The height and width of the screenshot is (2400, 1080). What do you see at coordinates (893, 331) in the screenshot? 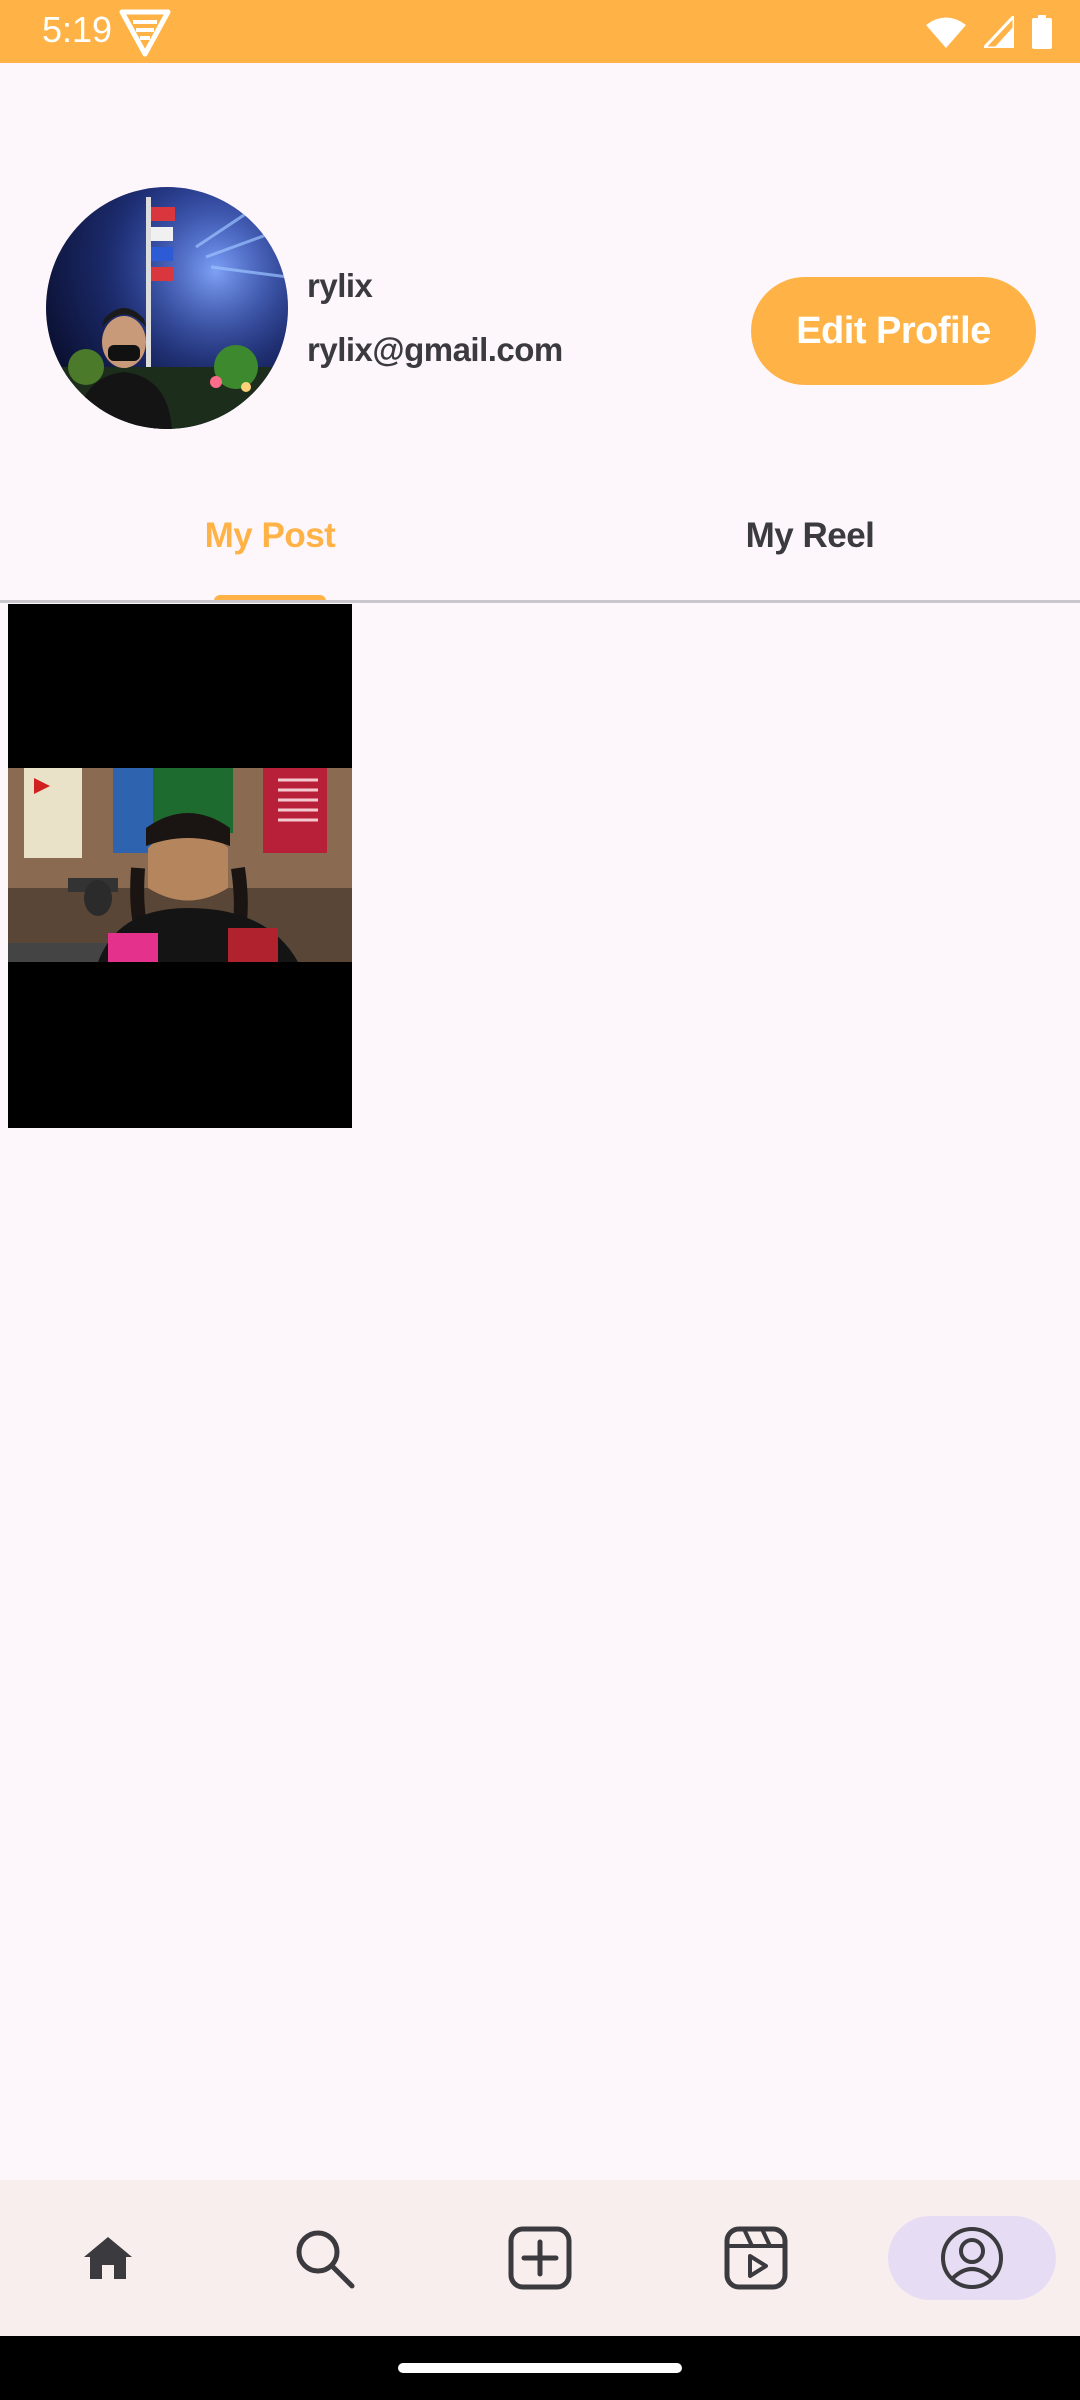
I see `edit-profile-button: Edit Profile` at bounding box center [893, 331].